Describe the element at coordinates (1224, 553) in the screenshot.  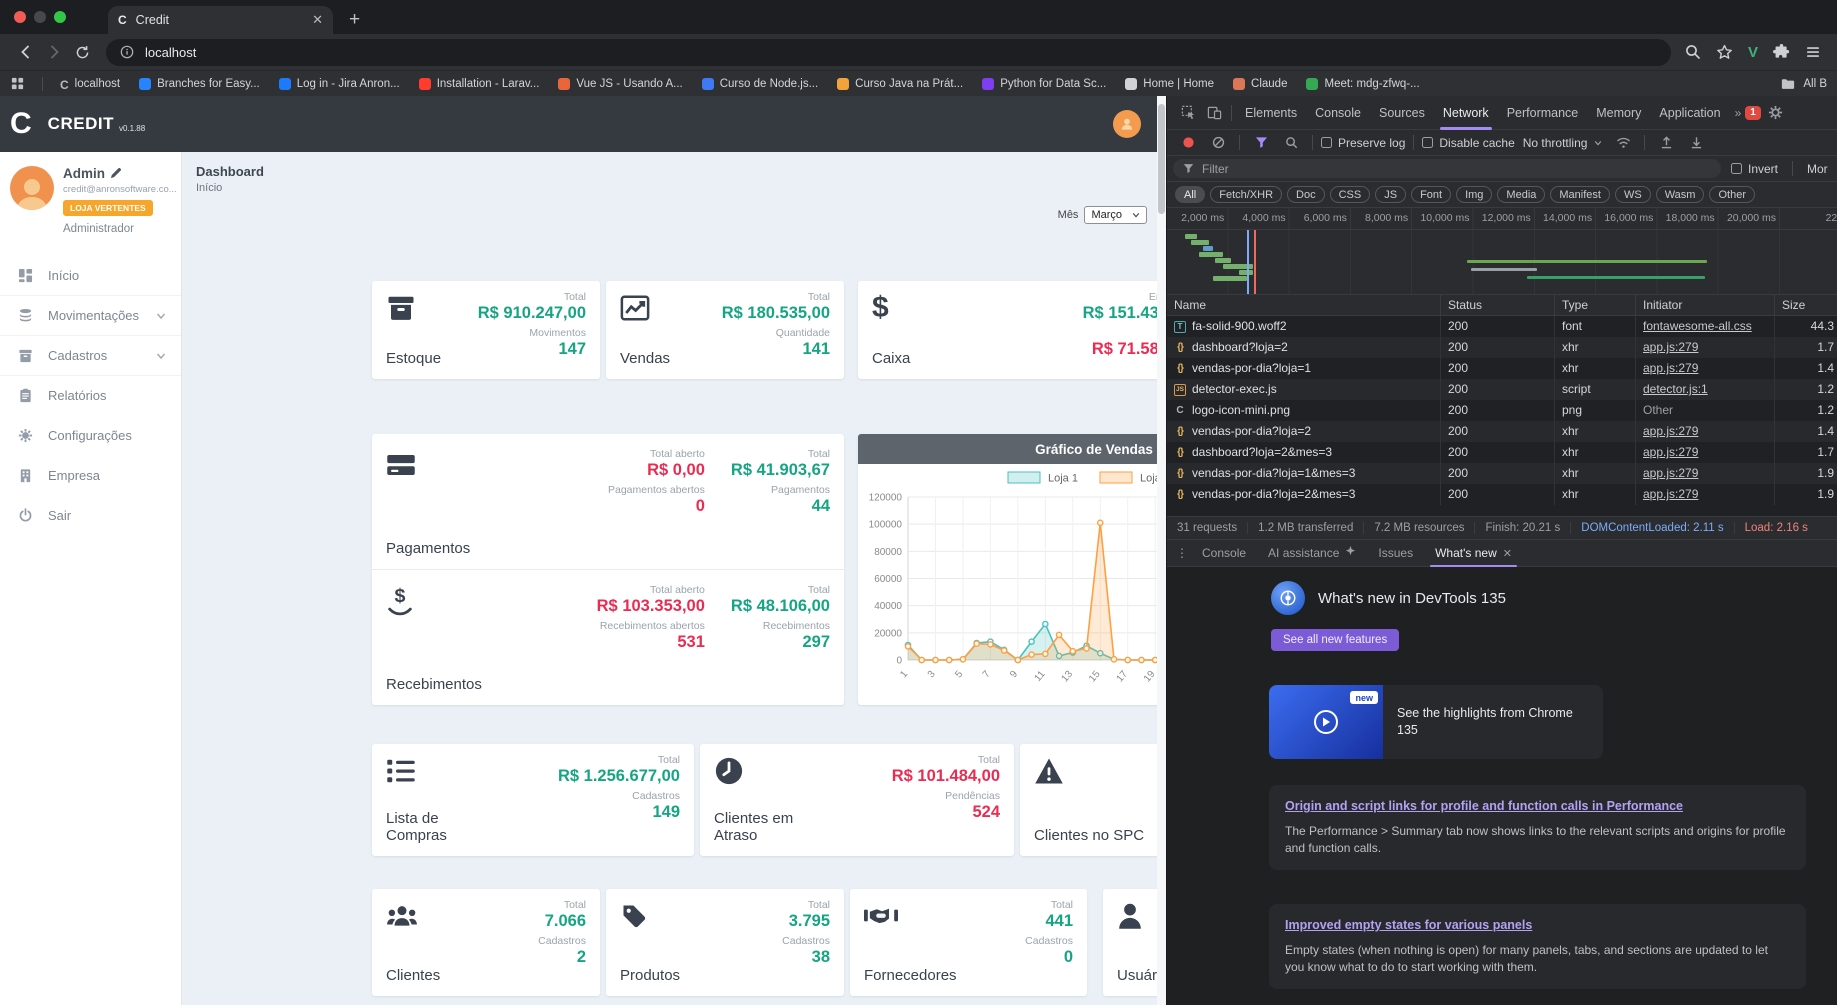
I see `drawer-tab-console: Console` at that location.